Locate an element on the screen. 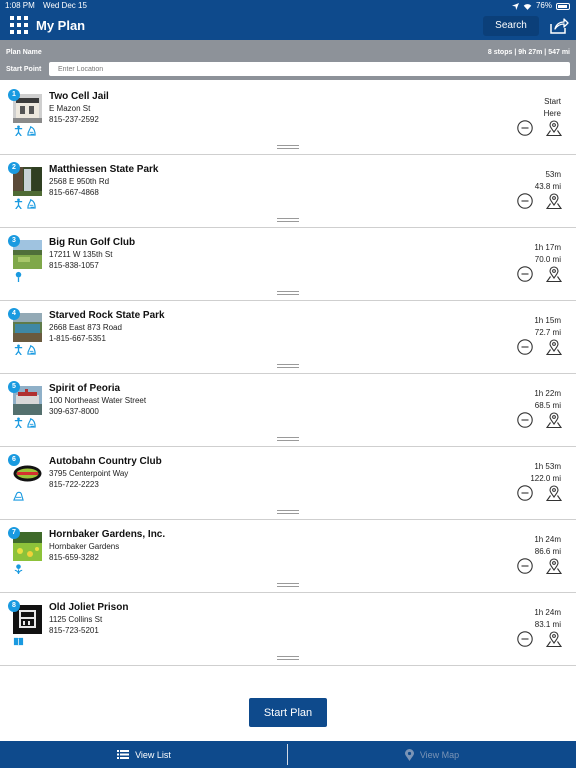 The width and height of the screenshot is (576, 768). start-point-label: Start Point is located at coordinates (24, 69).